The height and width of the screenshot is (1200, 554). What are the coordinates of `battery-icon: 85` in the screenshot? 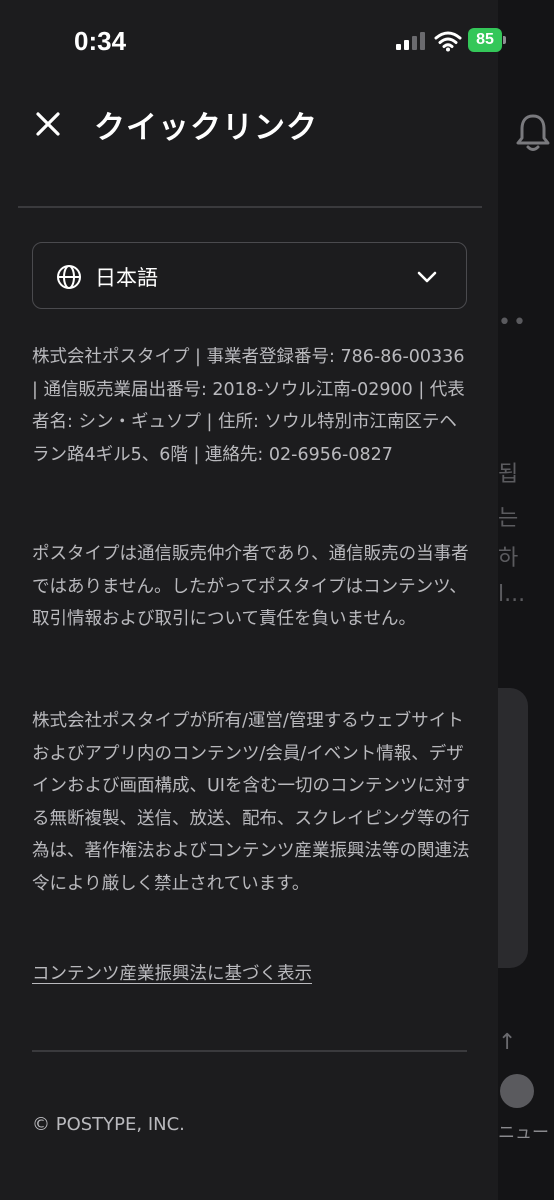 It's located at (487, 40).